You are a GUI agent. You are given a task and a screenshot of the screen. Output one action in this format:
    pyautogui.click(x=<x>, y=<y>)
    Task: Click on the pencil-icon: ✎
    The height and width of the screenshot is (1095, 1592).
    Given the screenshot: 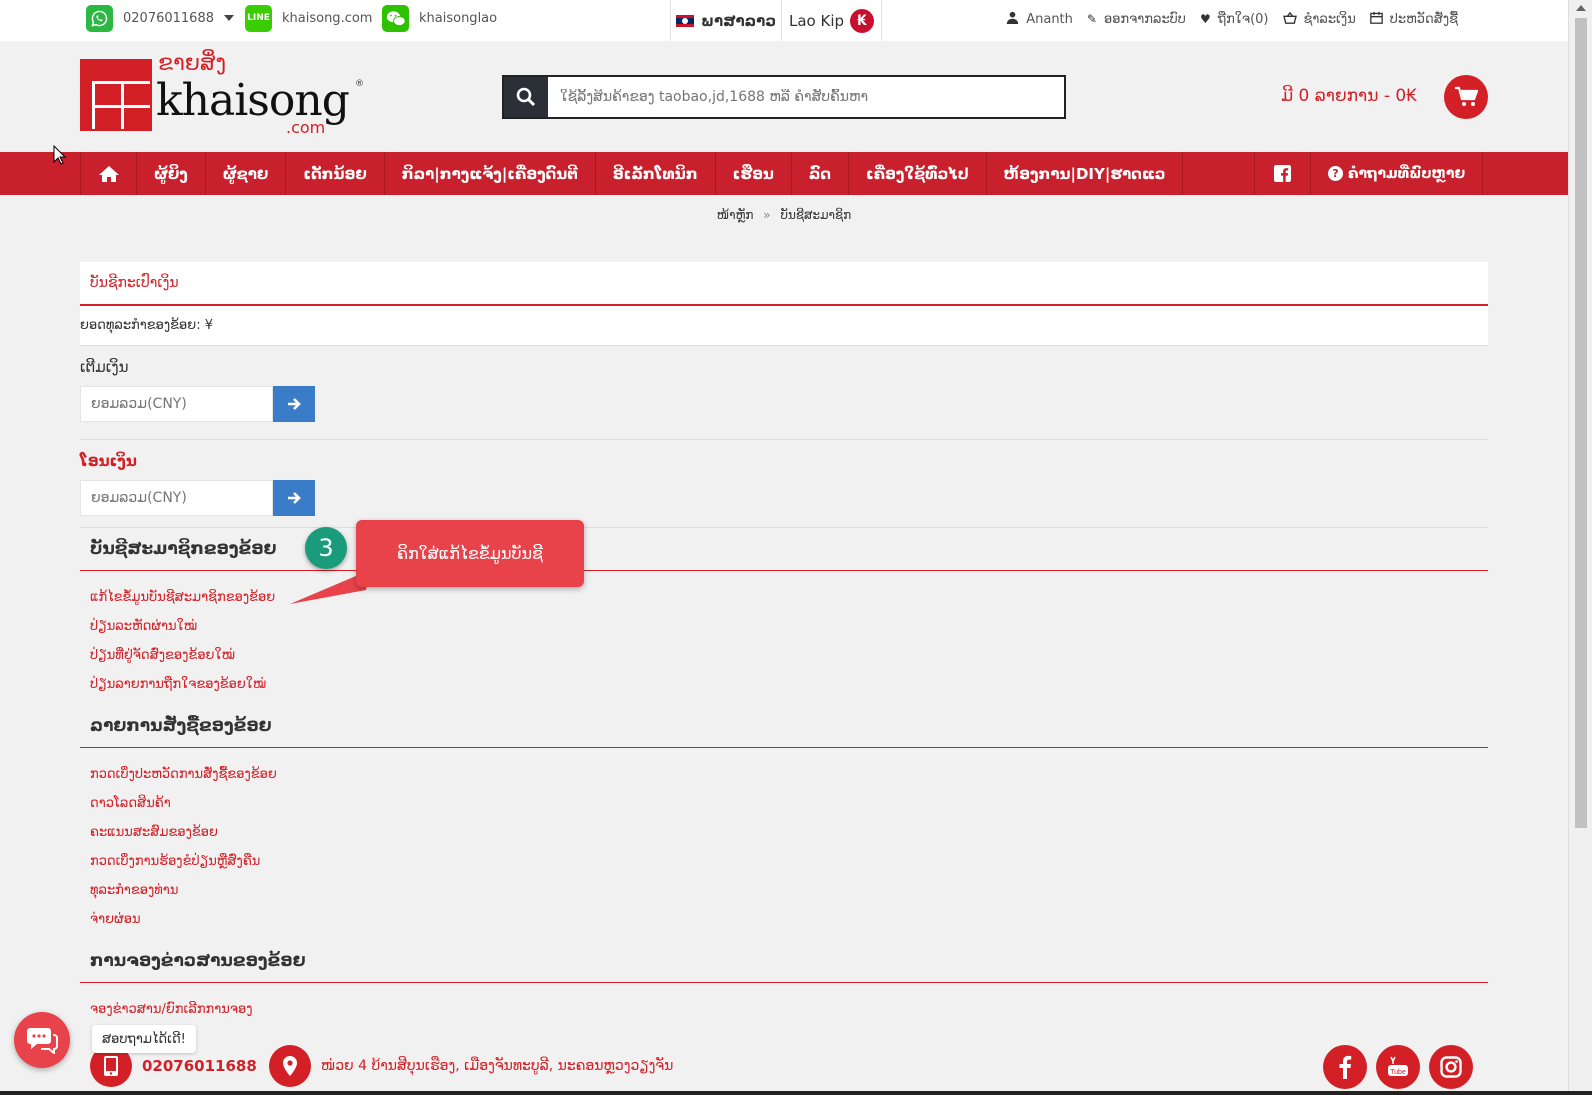 What is the action you would take?
    pyautogui.click(x=1091, y=19)
    